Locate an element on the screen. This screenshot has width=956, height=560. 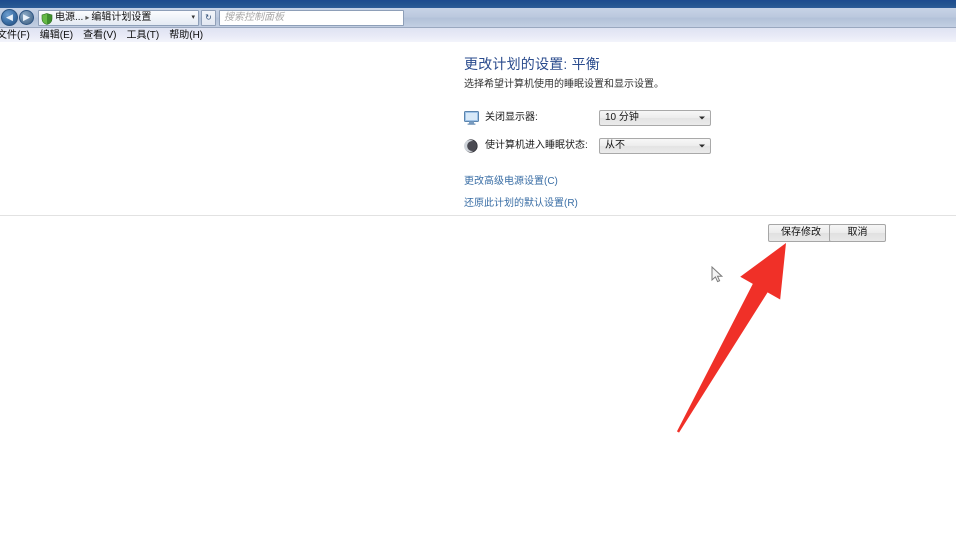
back-button: ◀ is located at coordinates (9, 17).